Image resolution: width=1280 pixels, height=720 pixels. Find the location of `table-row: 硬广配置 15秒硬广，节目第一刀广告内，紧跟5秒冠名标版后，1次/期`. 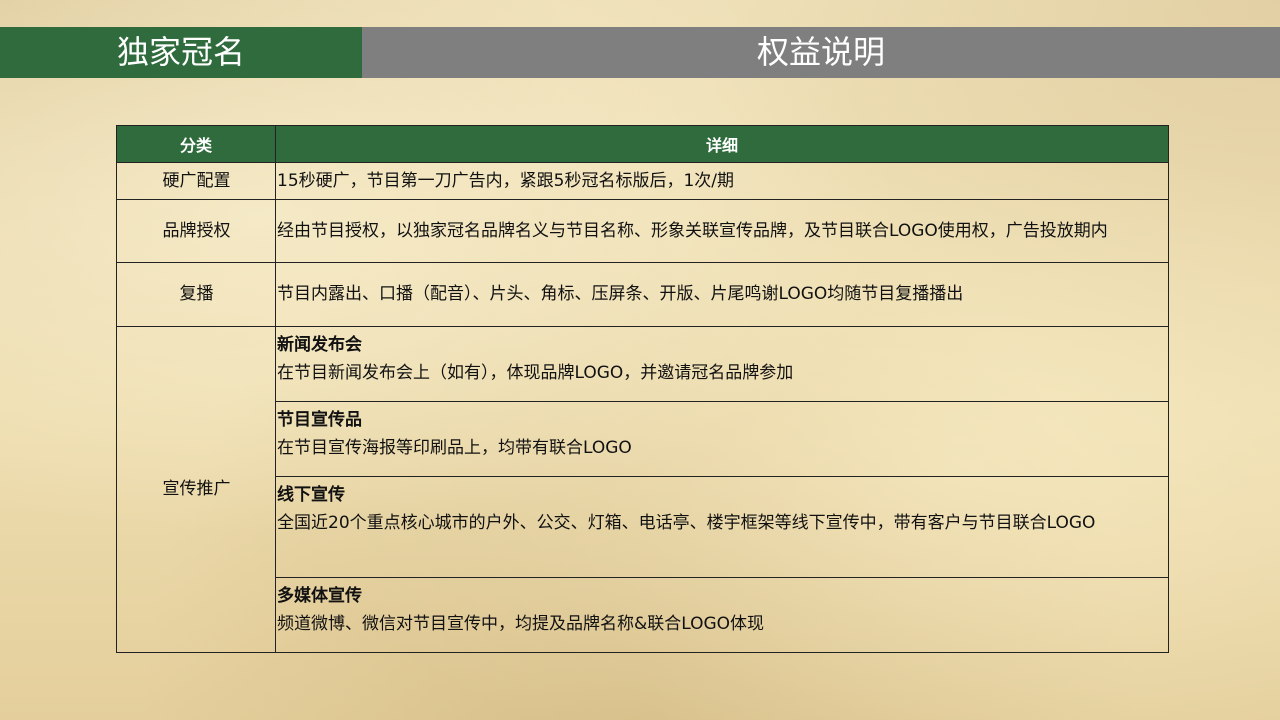

table-row: 硬广配置 15秒硬广，节目第一刀广告内，紧跟5秒冠名标版后，1次/期 is located at coordinates (642, 181).